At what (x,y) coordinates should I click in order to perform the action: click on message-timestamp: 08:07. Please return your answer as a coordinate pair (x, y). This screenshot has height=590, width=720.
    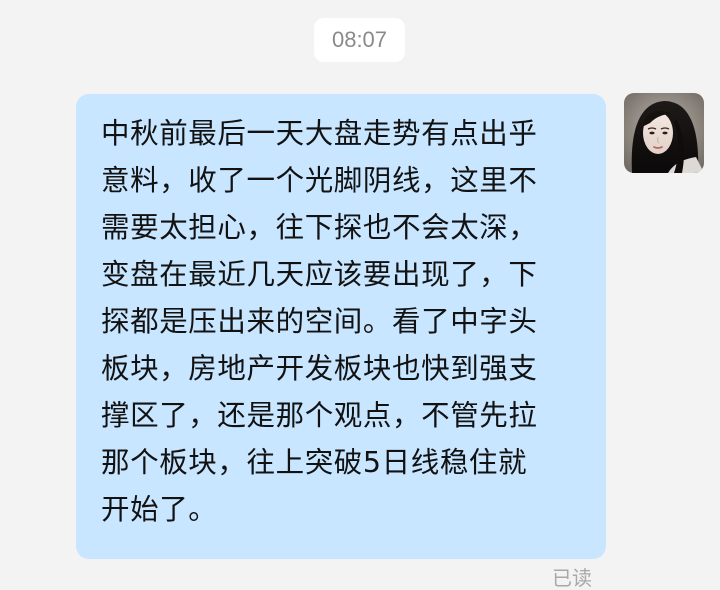
    Looking at the image, I should click on (359, 40).